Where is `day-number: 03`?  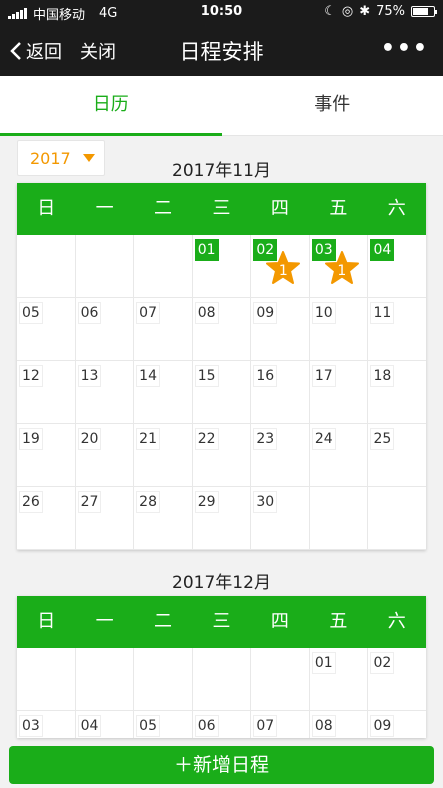
day-number: 03 is located at coordinates (31, 726).